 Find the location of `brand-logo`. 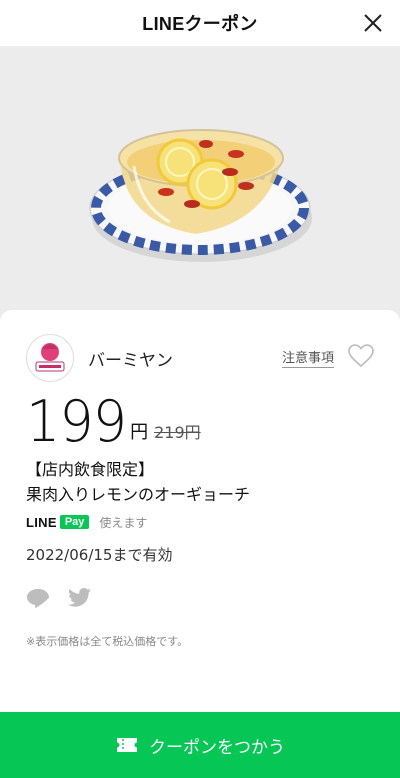

brand-logo is located at coordinates (50, 358).